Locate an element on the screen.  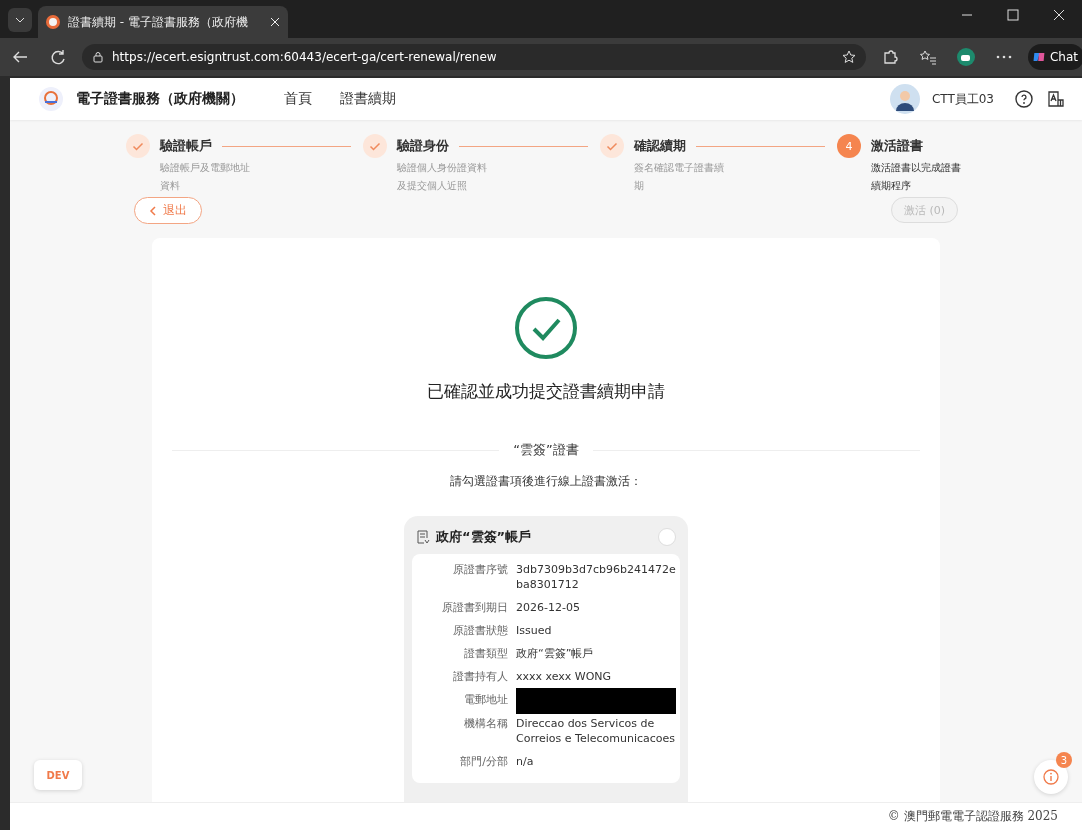
step-description: 簽名確認電子證書續期 is located at coordinates (679, 177).